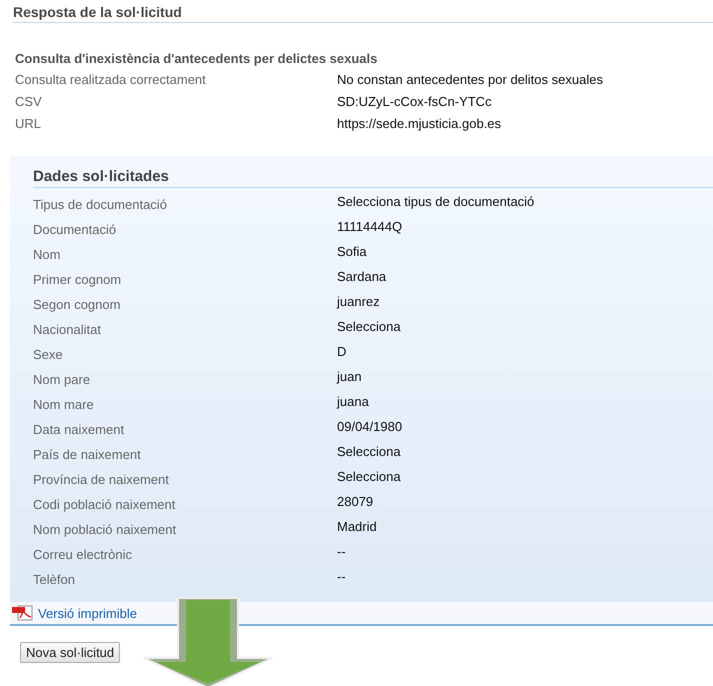 This screenshot has height=686, width=713. What do you see at coordinates (196, 58) in the screenshot?
I see `section-heading: Consulta d'inexistència d'antecedents per delictes sexuals` at bounding box center [196, 58].